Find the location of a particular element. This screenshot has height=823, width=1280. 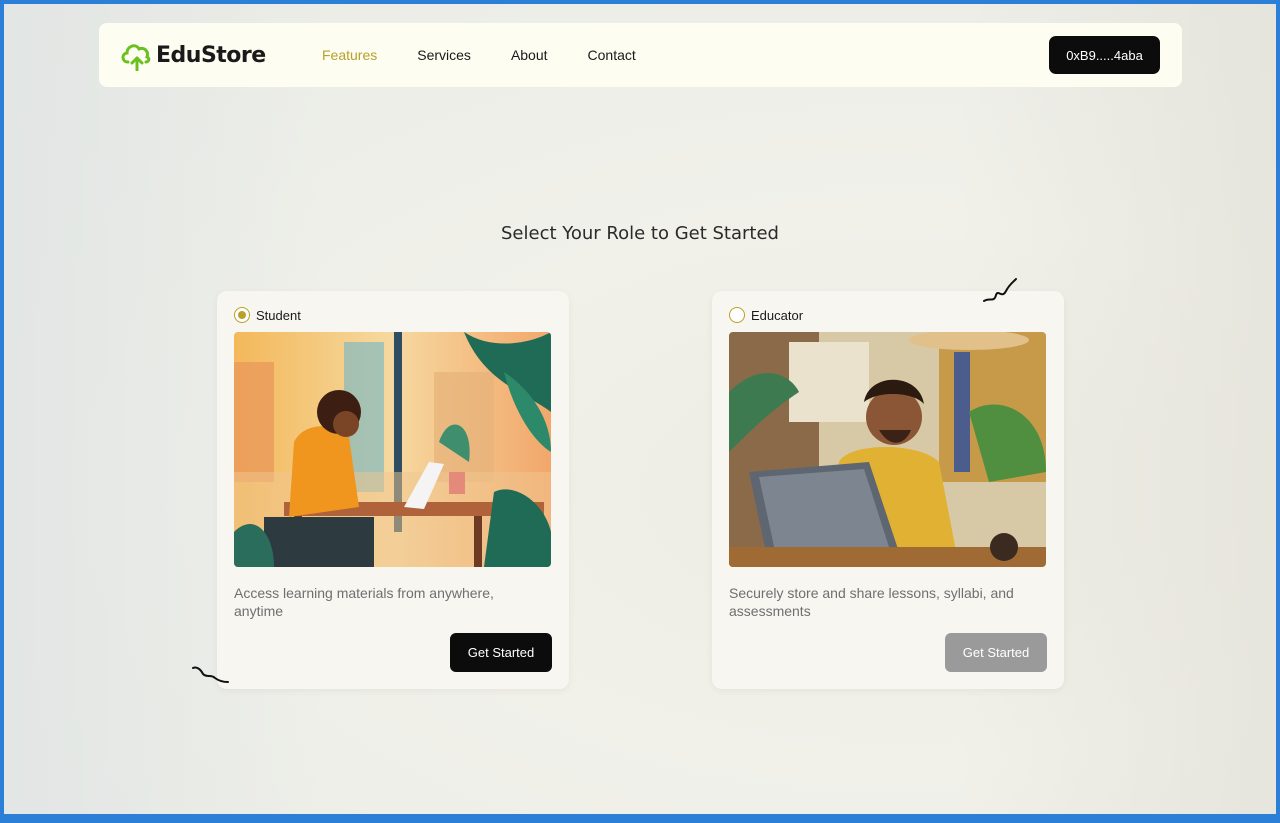

brand-logo: EduStore is located at coordinates (192, 55).